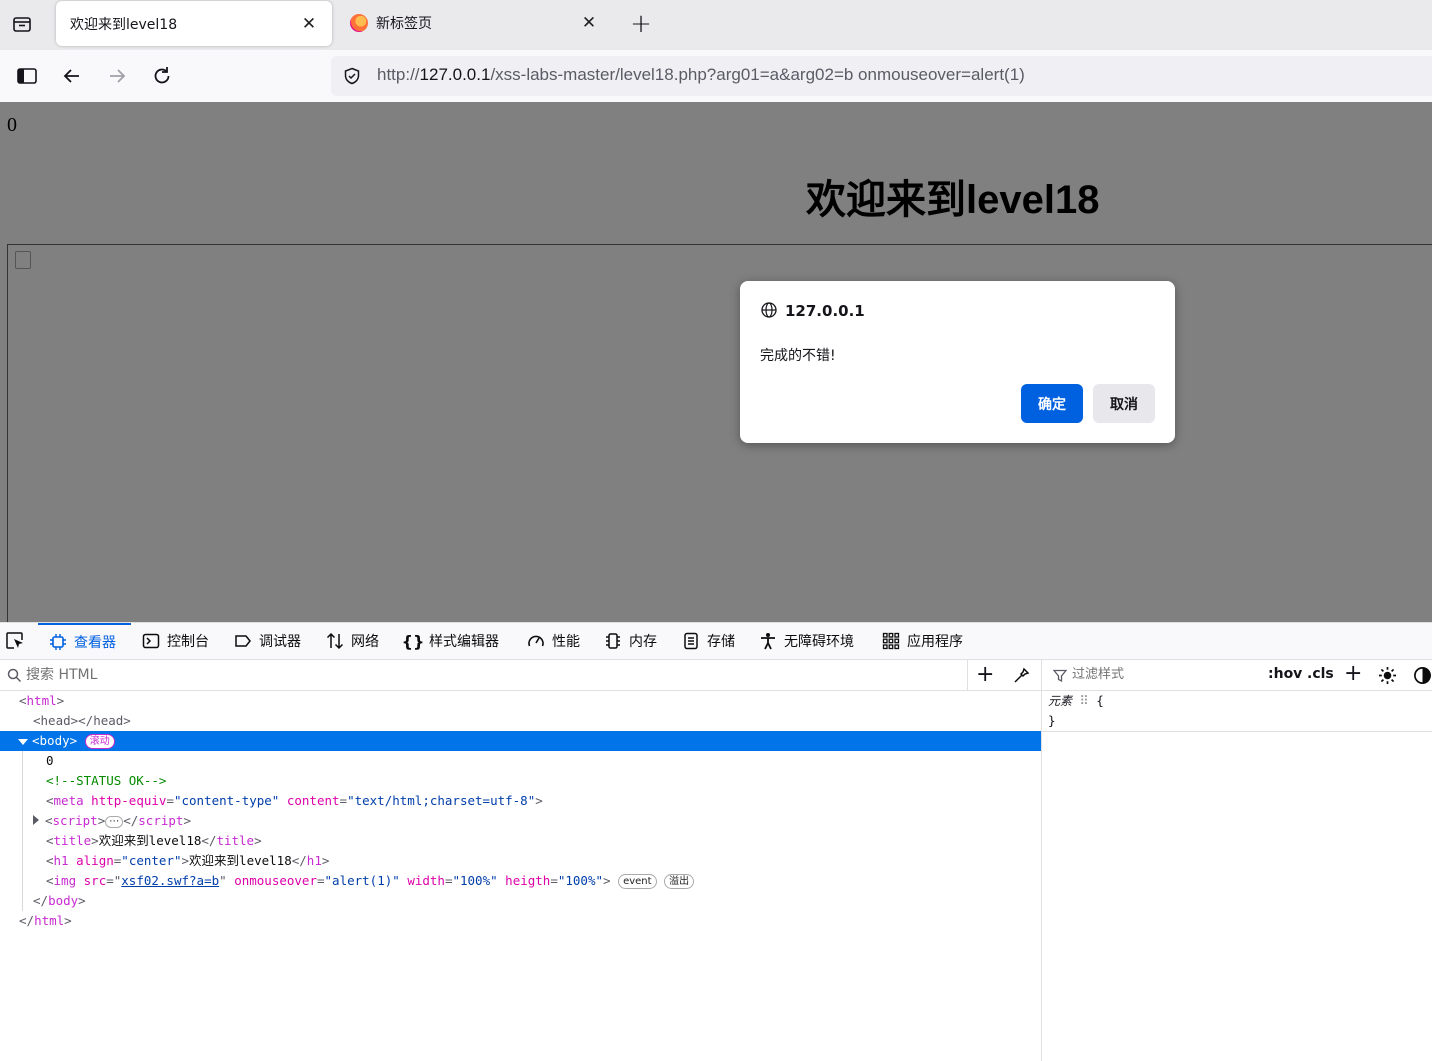  I want to click on url-scheme: http://, so click(398, 74).